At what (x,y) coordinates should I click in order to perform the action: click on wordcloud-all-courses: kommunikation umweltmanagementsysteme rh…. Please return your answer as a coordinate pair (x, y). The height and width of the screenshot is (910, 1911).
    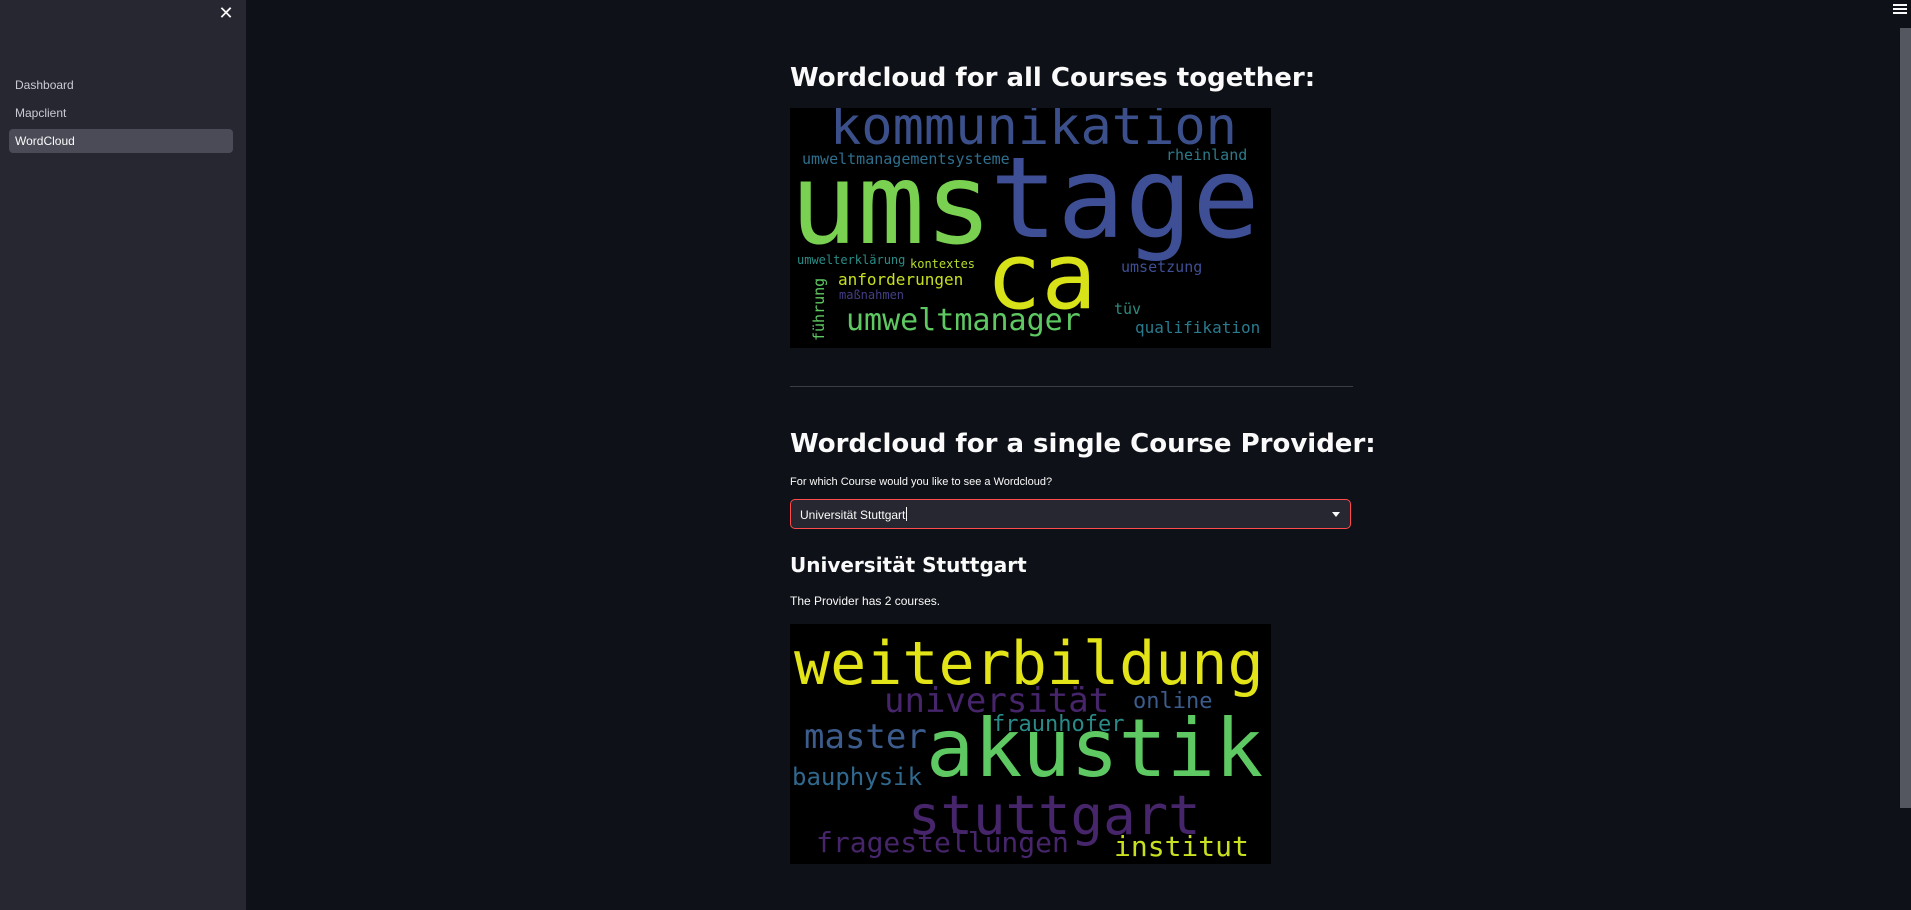
    Looking at the image, I should click on (1030, 228).